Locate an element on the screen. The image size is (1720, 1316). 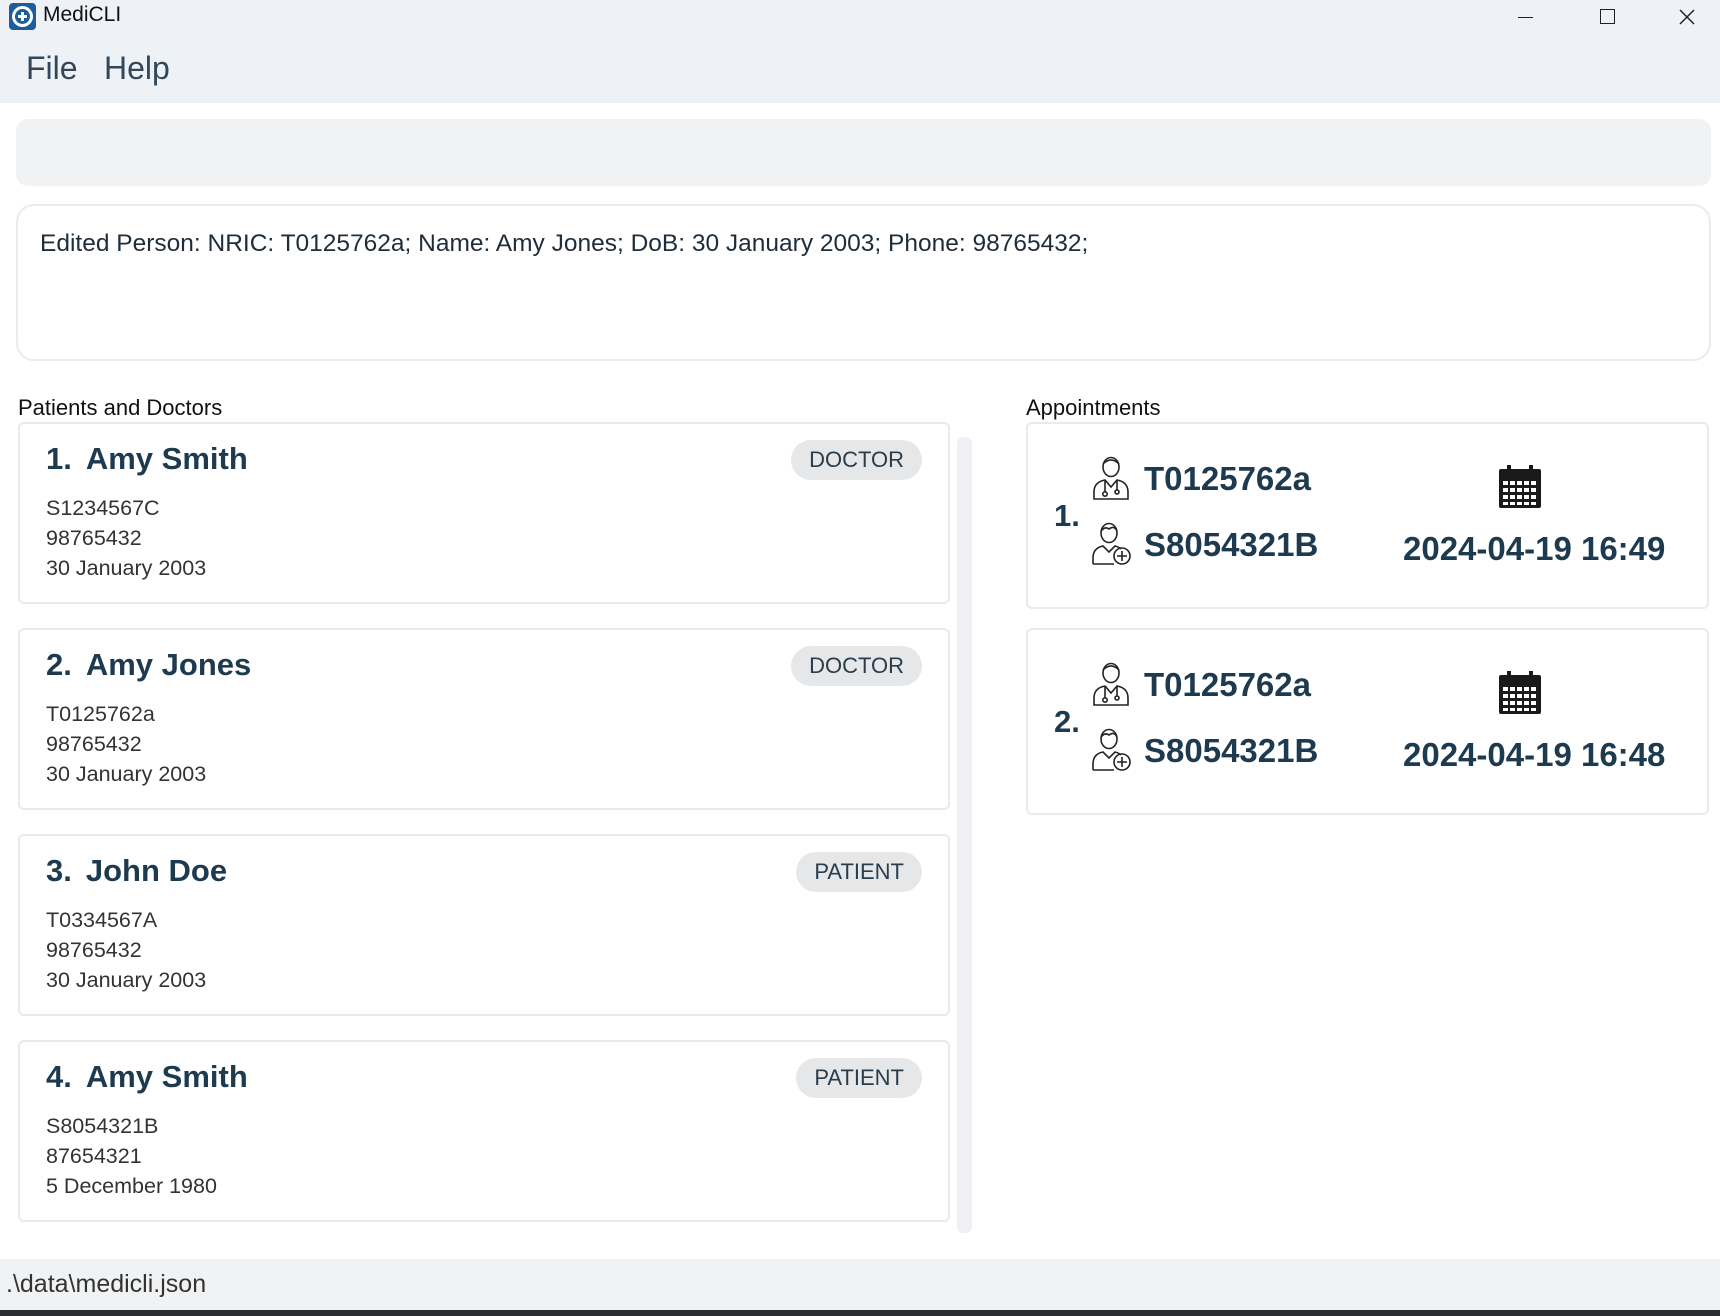
window-title: MediCLI is located at coordinates (82, 14).